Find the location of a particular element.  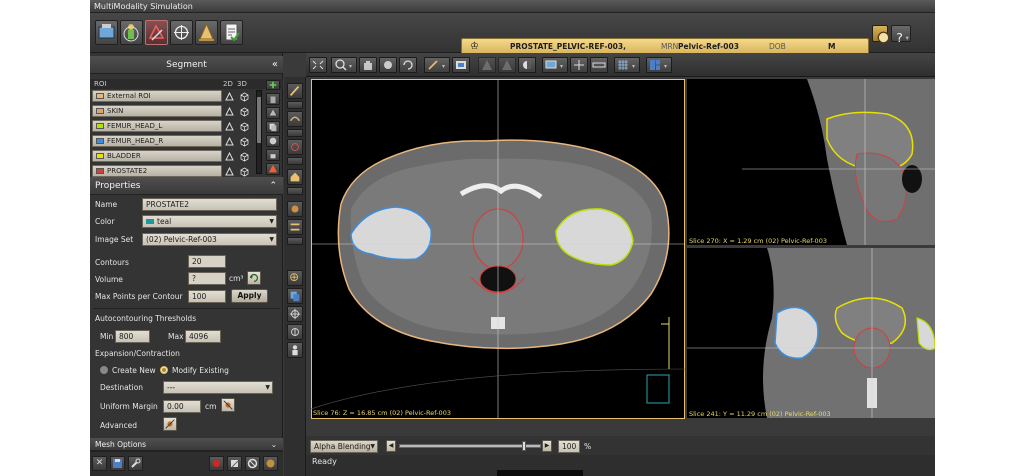

pan-button is located at coordinates (368, 65).